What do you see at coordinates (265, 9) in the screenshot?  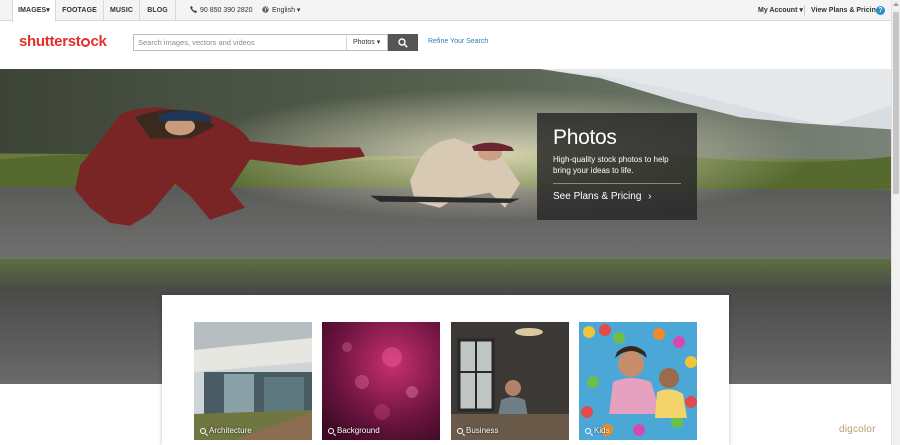 I see `globe-icon` at bounding box center [265, 9].